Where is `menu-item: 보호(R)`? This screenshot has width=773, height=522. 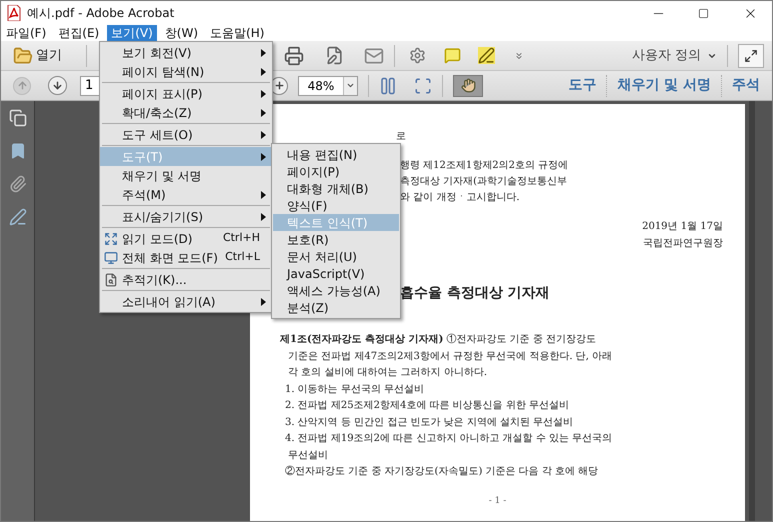
menu-item: 보호(R) is located at coordinates (336, 239).